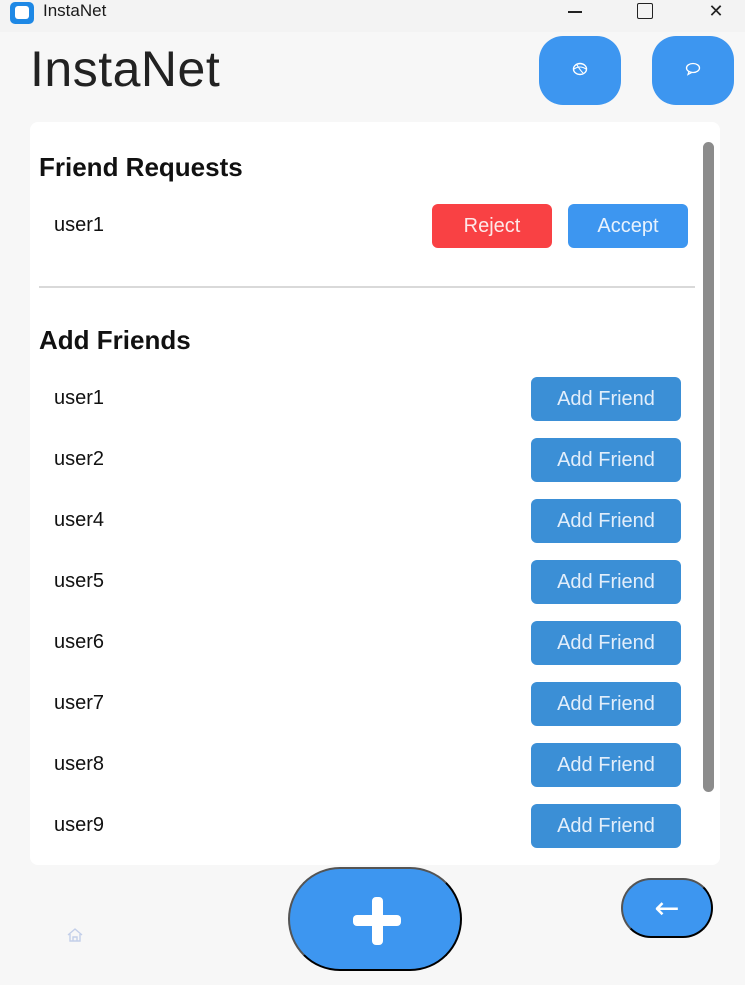 The height and width of the screenshot is (985, 745). What do you see at coordinates (79, 825) in the screenshot?
I see `suggestion-username: user9` at bounding box center [79, 825].